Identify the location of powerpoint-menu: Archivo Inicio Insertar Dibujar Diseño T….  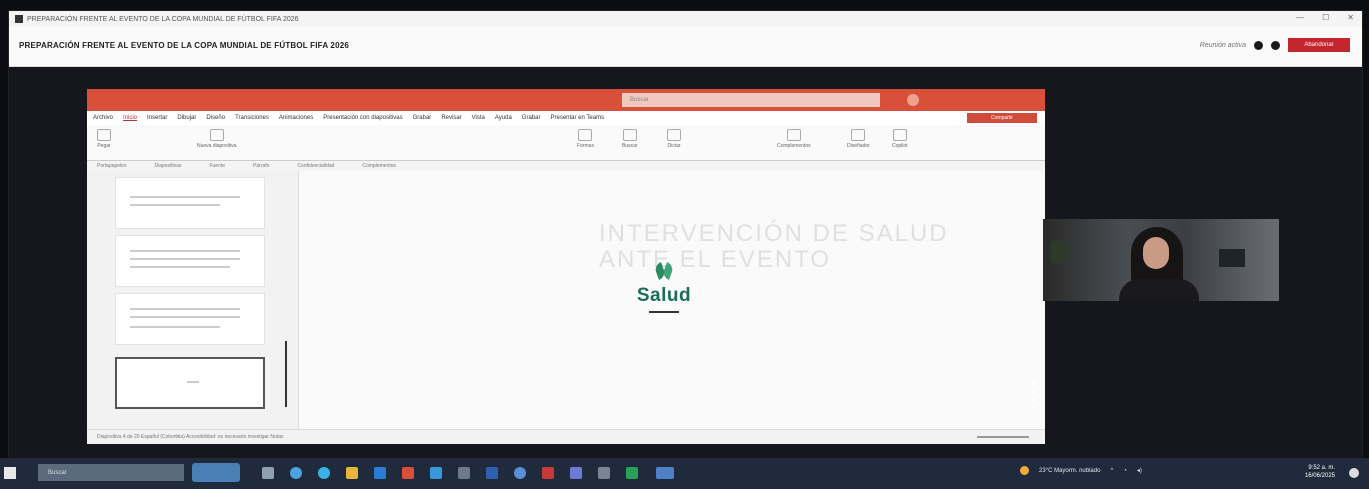
(566, 118).